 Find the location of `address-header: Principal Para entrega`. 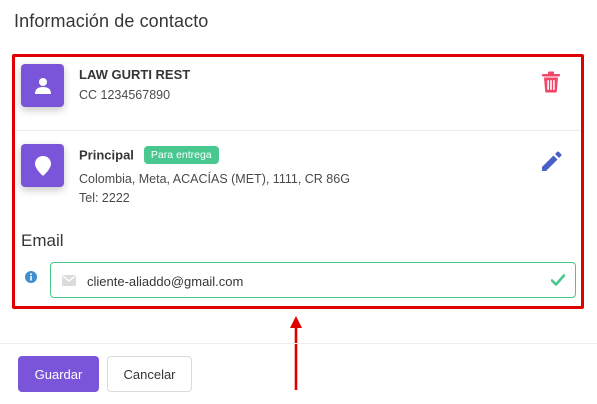

address-header: Principal Para entrega is located at coordinates (214, 155).